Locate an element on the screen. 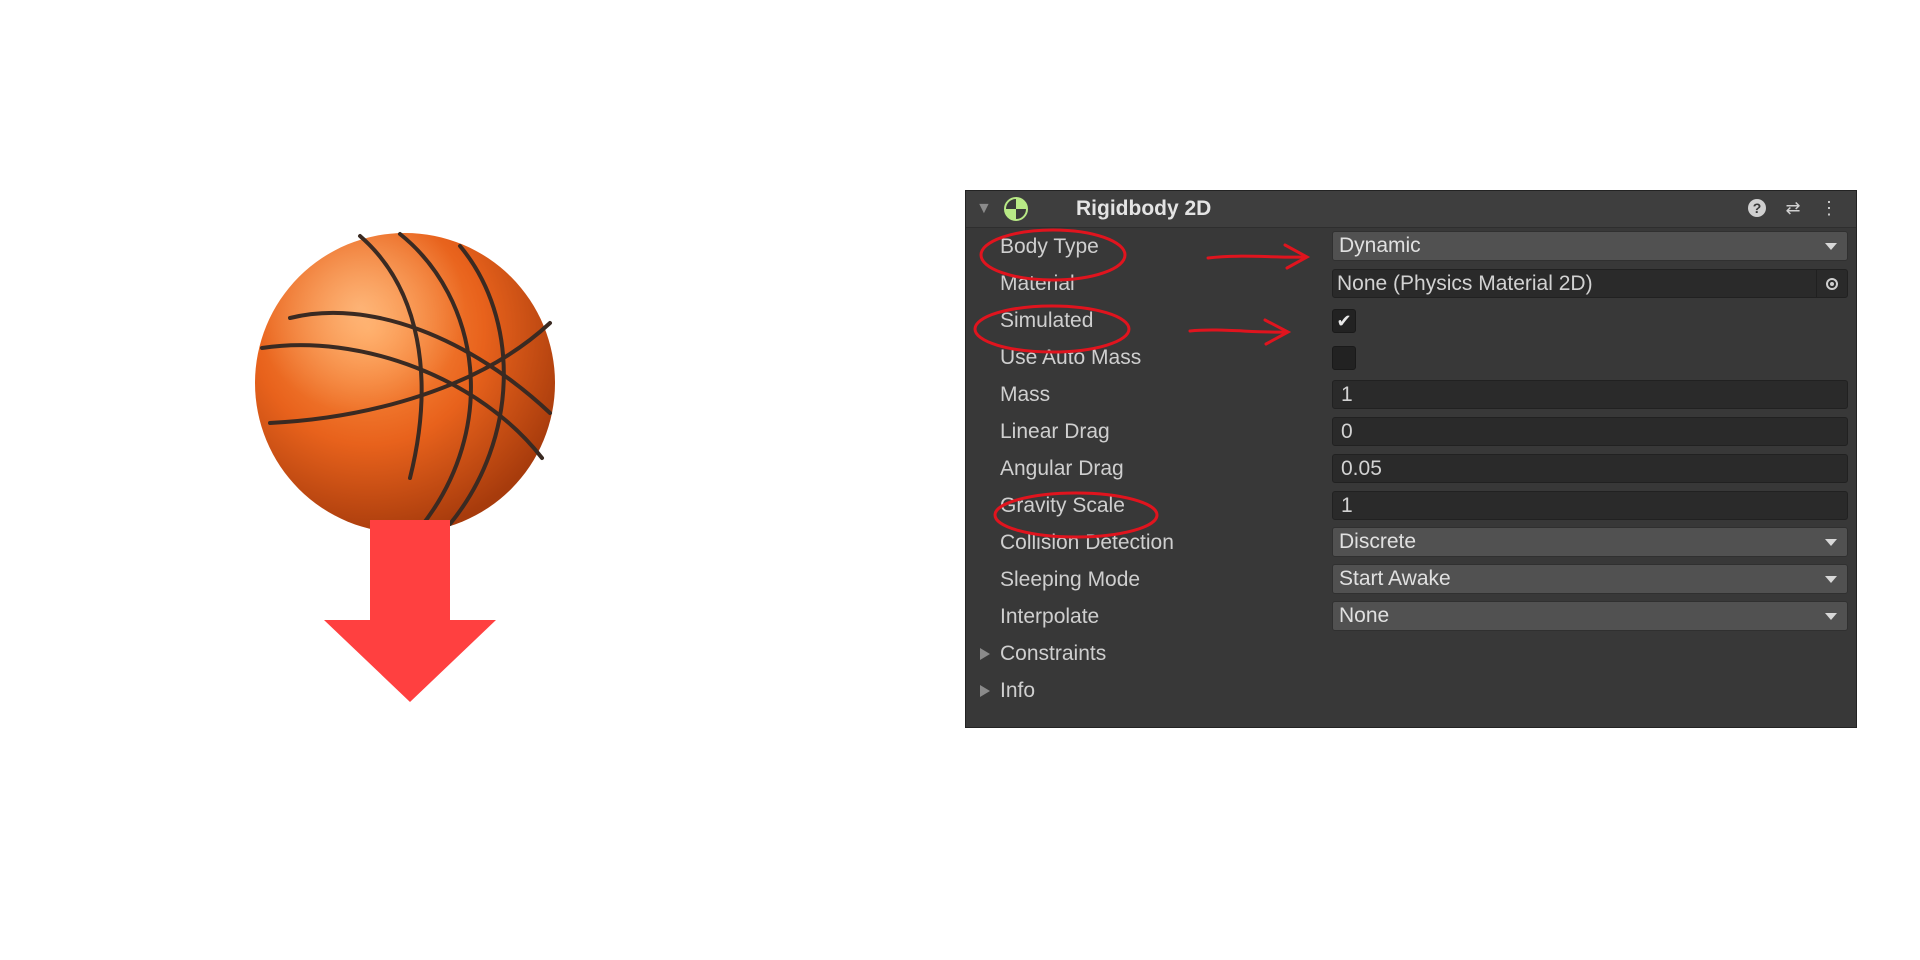 This screenshot has height=960, width=1920. gravity-scale-input: 1 is located at coordinates (1590, 505).